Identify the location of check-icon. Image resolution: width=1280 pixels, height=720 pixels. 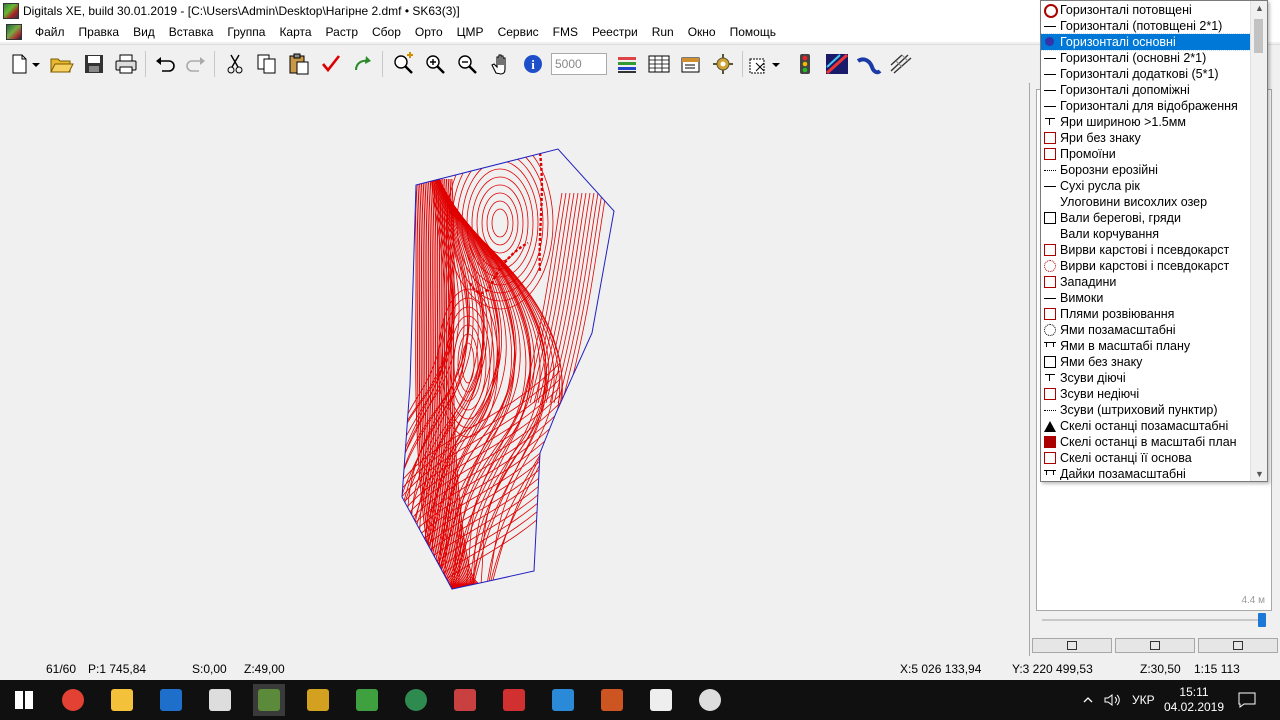
(331, 64).